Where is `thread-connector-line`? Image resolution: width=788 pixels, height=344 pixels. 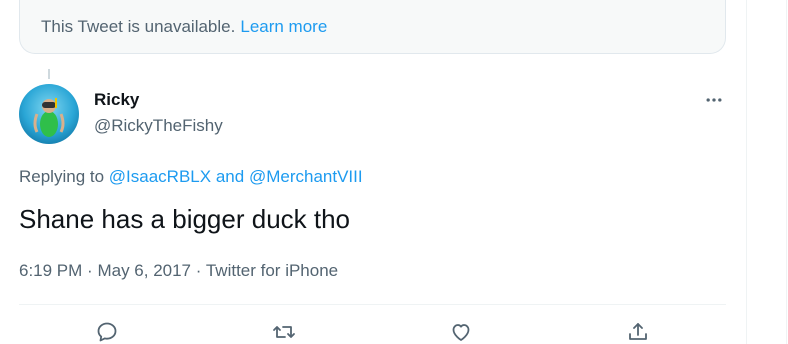
thread-connector-line is located at coordinates (49, 74).